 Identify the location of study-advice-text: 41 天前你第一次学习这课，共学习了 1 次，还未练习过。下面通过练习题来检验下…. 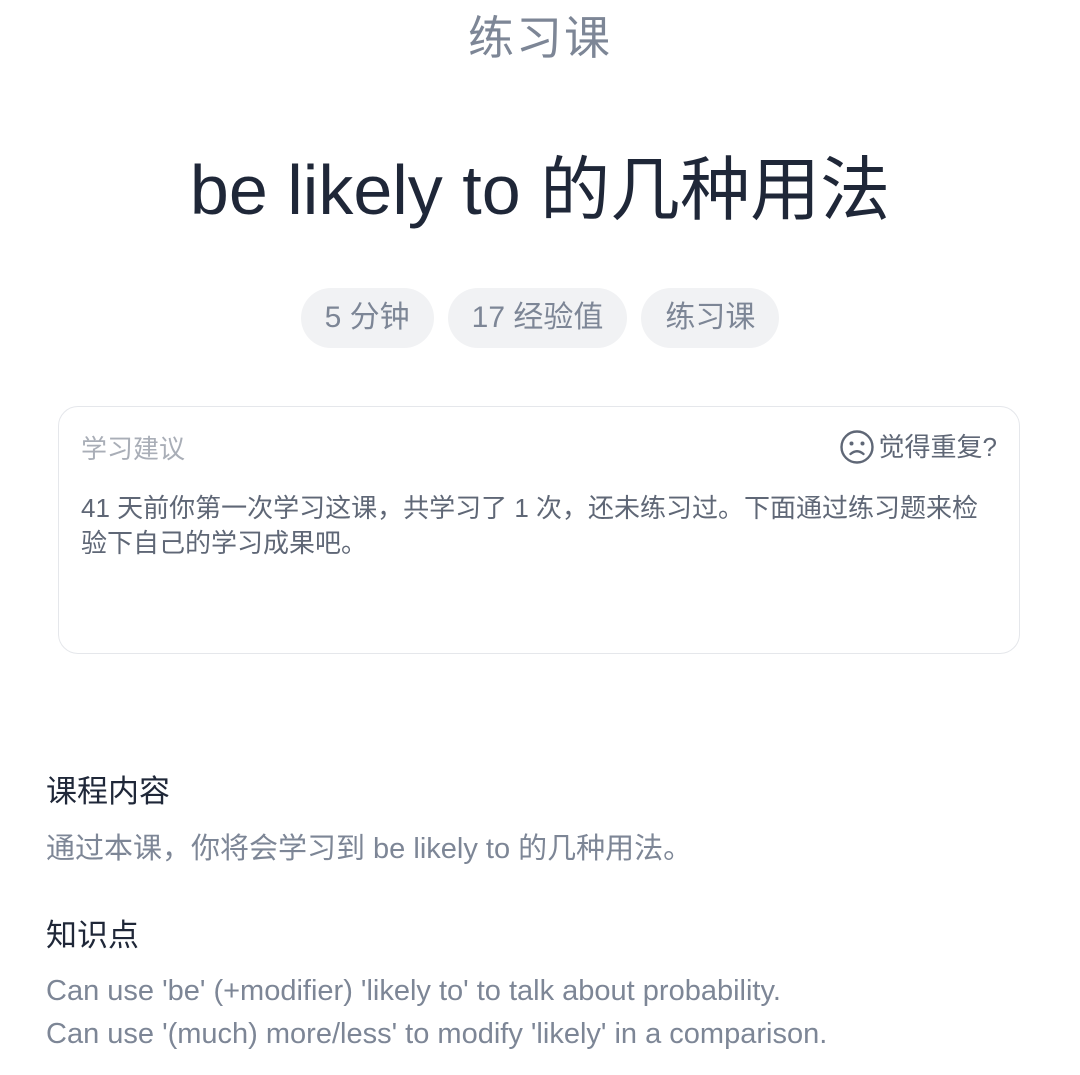
(530, 525).